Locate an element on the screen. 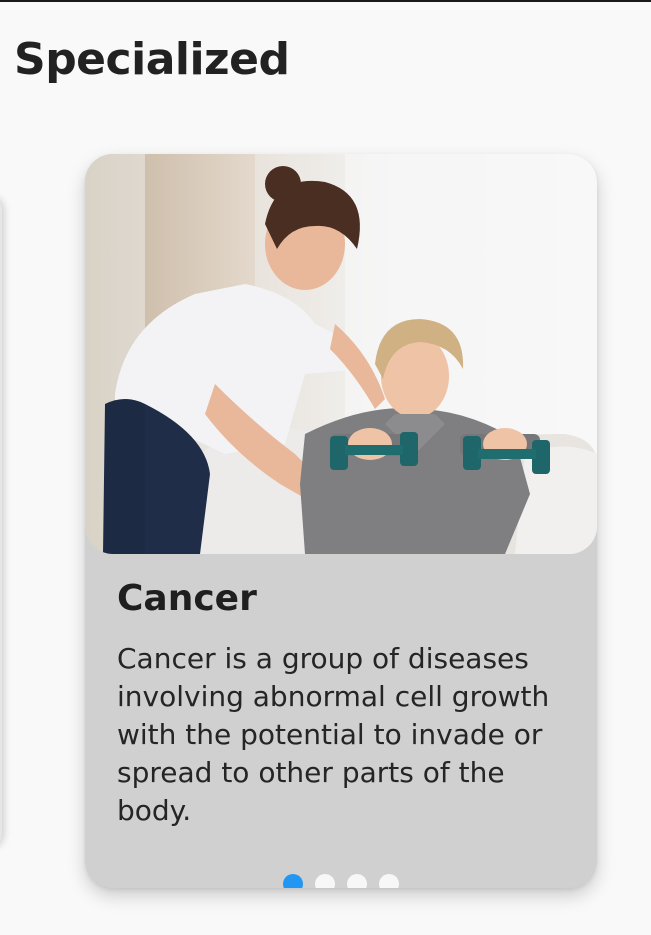 The width and height of the screenshot is (651, 935). page-title: Specialized is located at coordinates (152, 59).